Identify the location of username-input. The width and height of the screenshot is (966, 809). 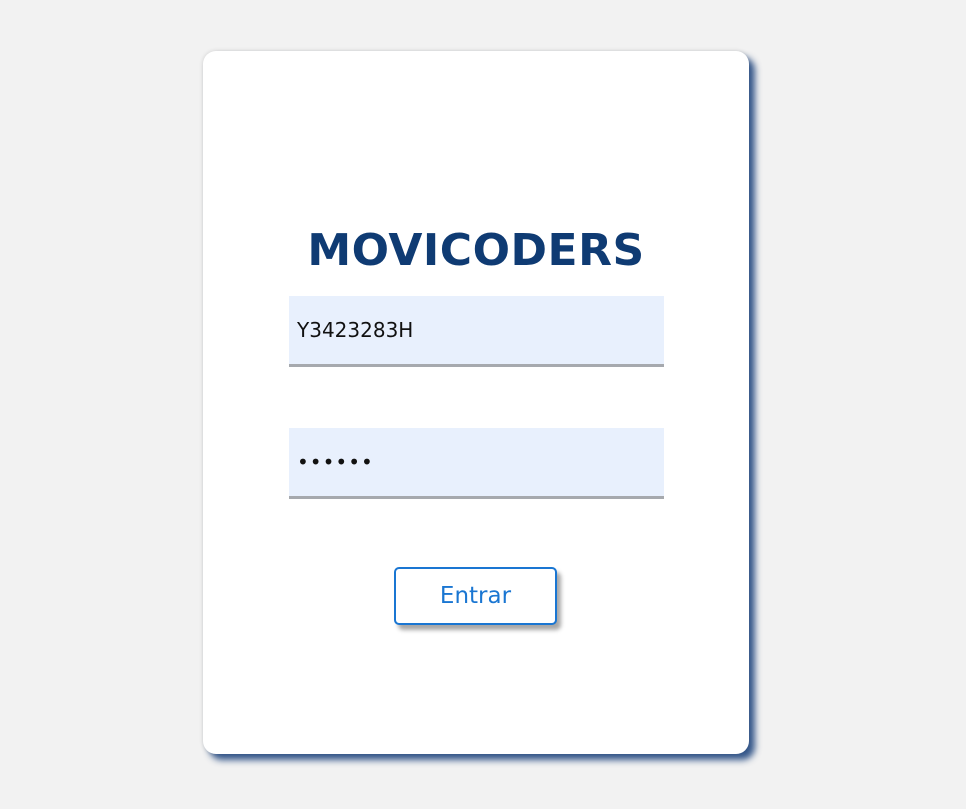
(476, 331).